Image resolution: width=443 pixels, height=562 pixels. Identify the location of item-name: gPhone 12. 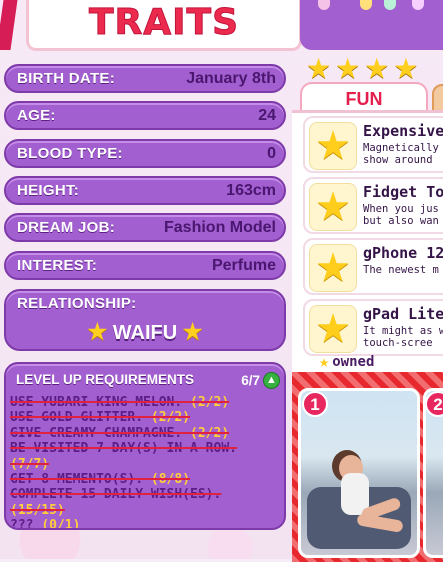
(403, 253).